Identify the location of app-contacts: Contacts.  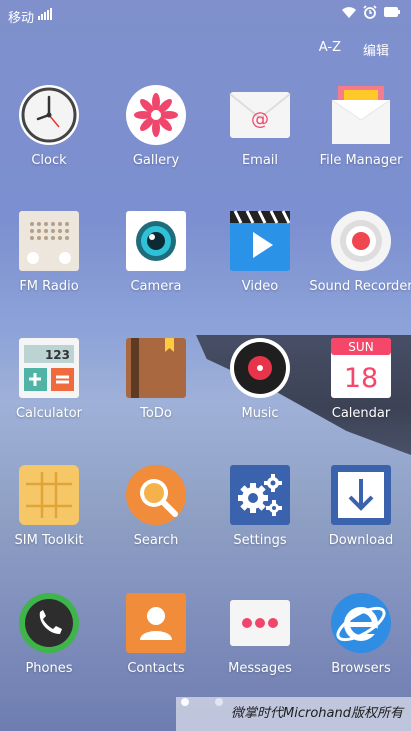
(156, 634).